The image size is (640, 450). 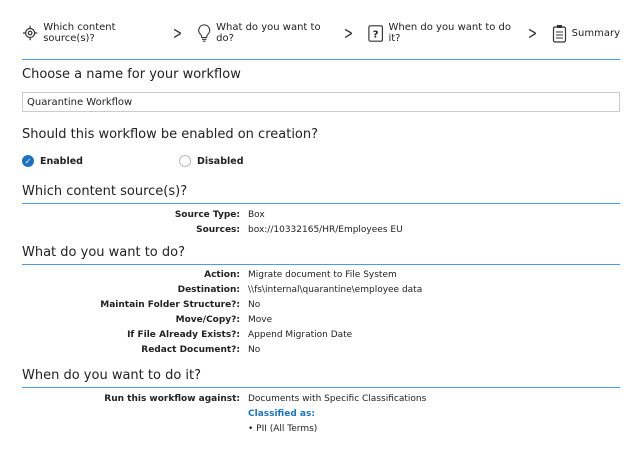 I want to click on detail-row: Source Type: Box, so click(x=219, y=215).